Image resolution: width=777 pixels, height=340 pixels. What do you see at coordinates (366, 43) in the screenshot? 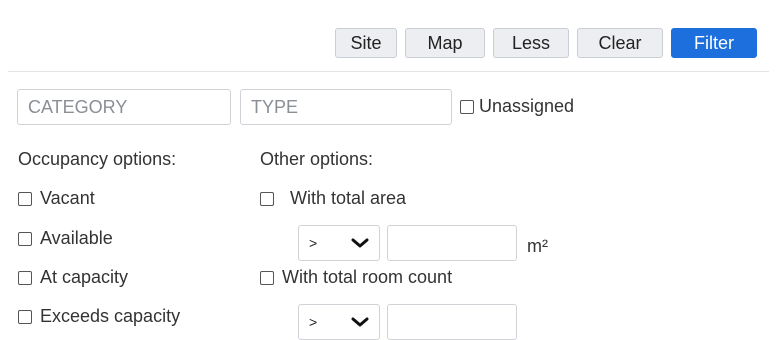
I see `site-button: Site` at bounding box center [366, 43].